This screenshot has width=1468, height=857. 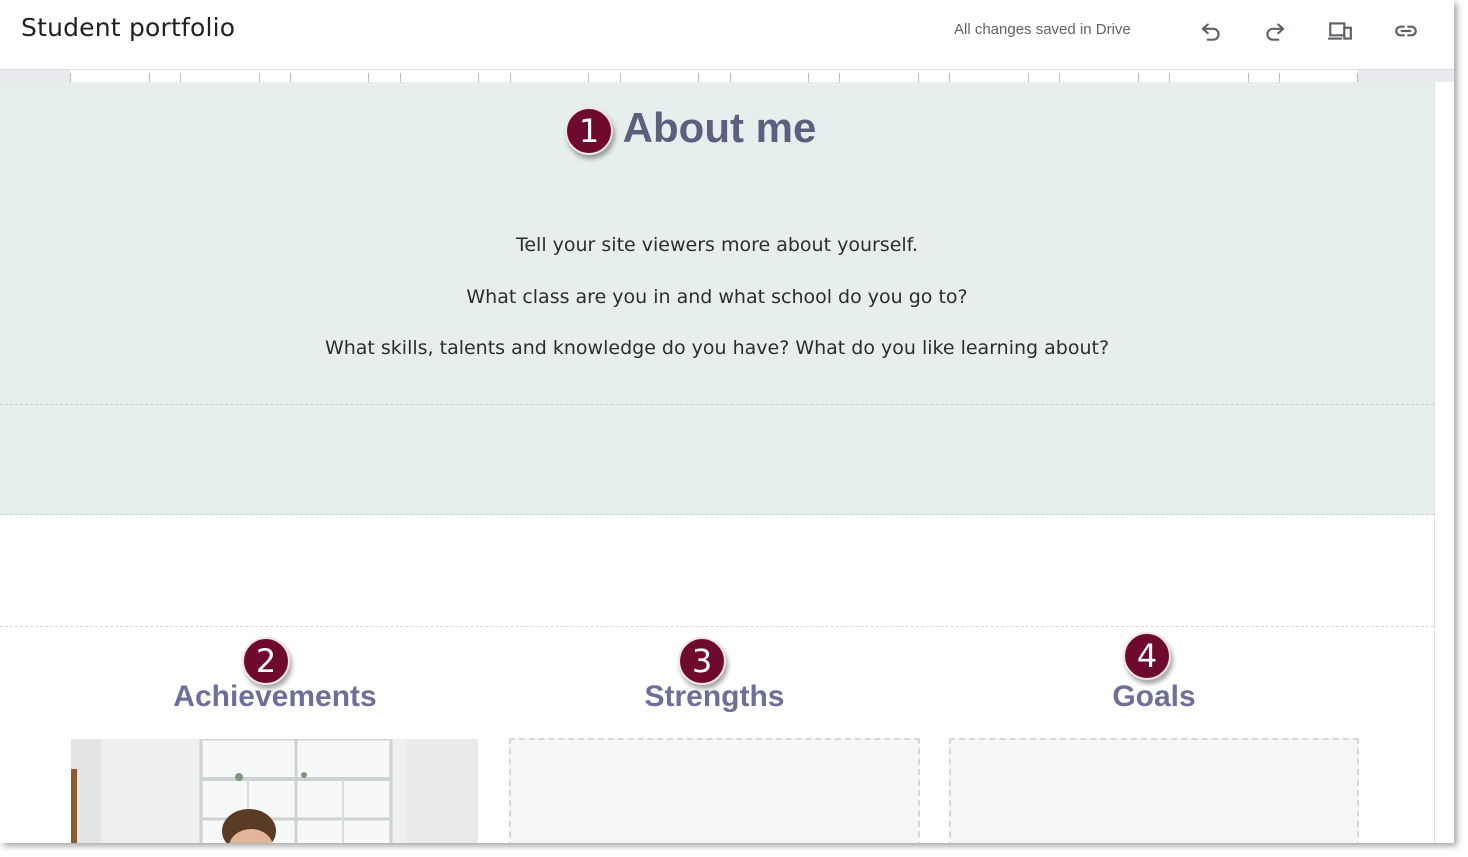 I want to click on undo-button, so click(x=1211, y=31).